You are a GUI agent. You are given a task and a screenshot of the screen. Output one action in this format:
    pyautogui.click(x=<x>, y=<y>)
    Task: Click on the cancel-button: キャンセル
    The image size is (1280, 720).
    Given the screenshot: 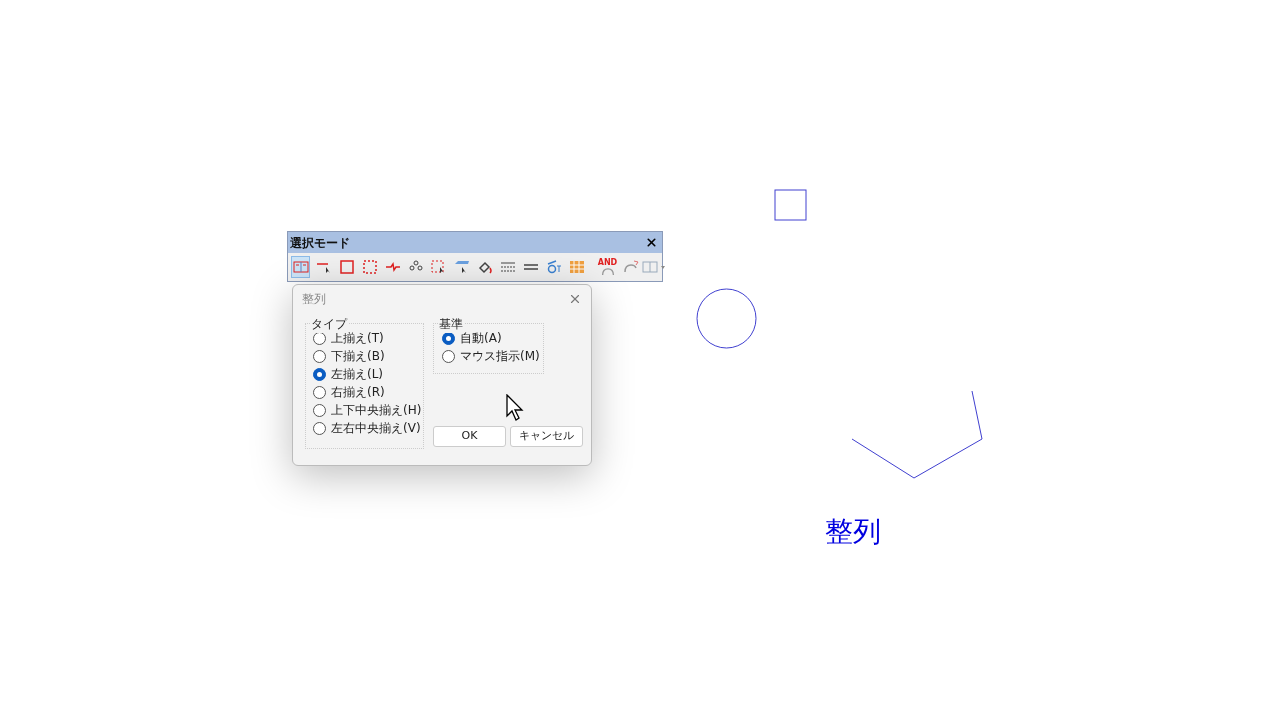 What is the action you would take?
    pyautogui.click(x=546, y=436)
    